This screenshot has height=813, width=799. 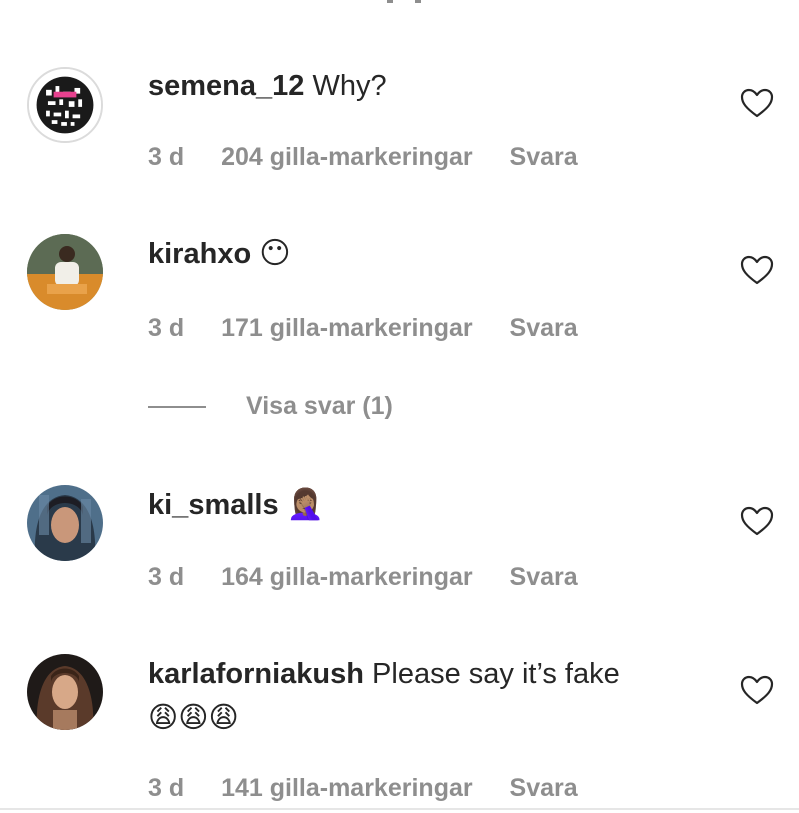 I want to click on comment-body: 😶, so click(x=275, y=253).